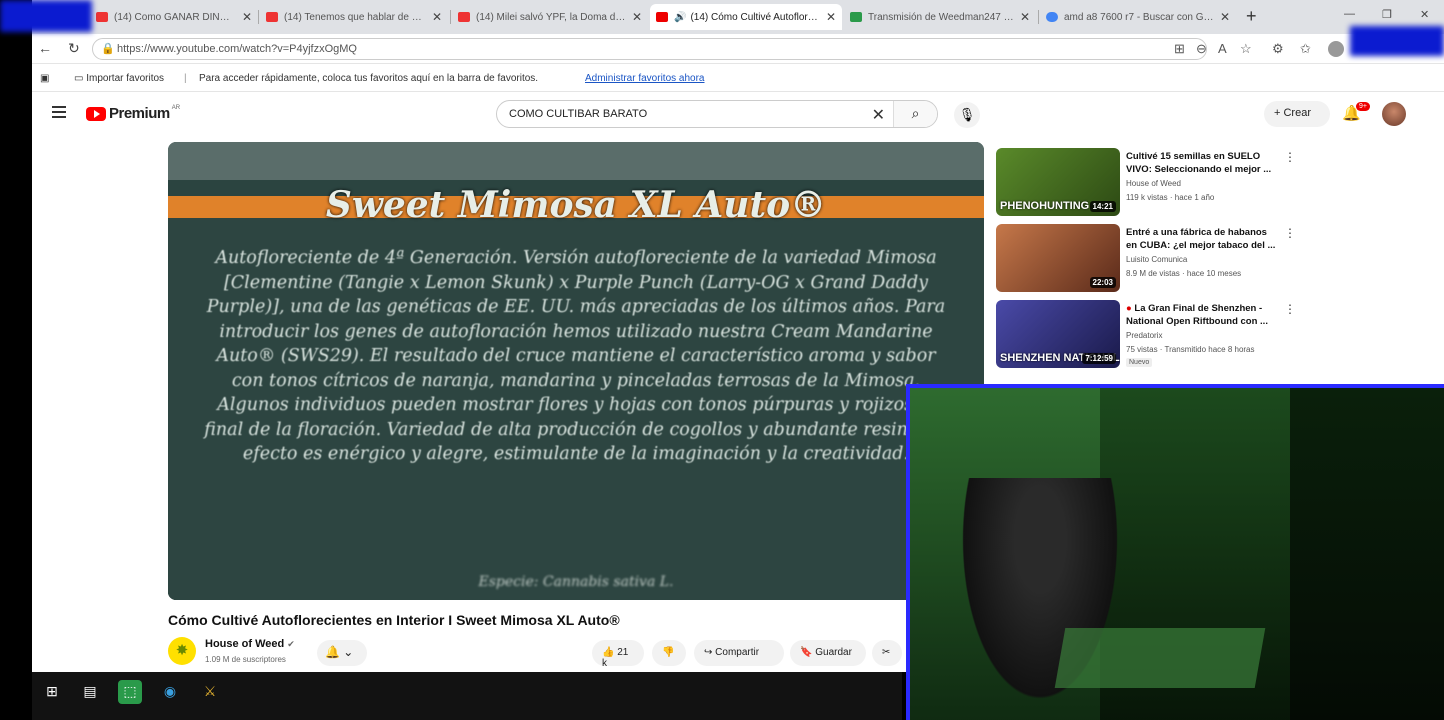 Image resolution: width=1444 pixels, height=720 pixels. What do you see at coordinates (1394, 114) in the screenshot?
I see `avatar` at bounding box center [1394, 114].